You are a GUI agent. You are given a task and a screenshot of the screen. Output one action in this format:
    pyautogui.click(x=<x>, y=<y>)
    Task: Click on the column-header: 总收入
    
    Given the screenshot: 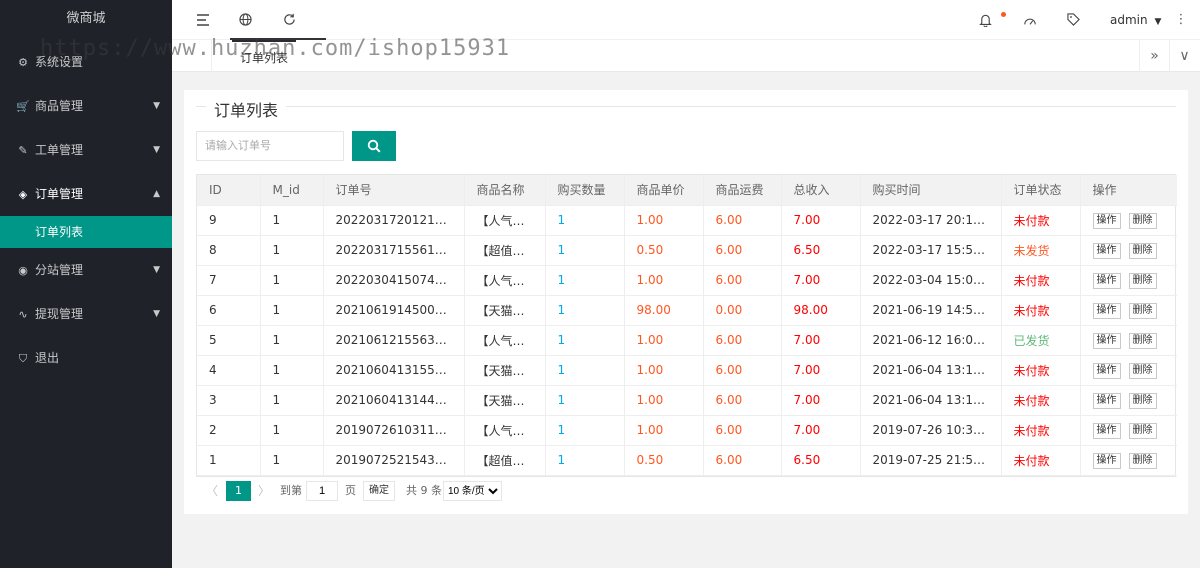 What is the action you would take?
    pyautogui.click(x=821, y=190)
    